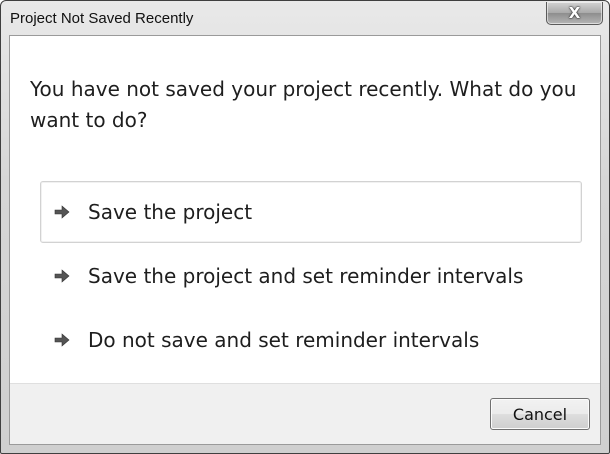 The width and height of the screenshot is (610, 454). I want to click on command-link-save-project: Save the project, so click(311, 212).